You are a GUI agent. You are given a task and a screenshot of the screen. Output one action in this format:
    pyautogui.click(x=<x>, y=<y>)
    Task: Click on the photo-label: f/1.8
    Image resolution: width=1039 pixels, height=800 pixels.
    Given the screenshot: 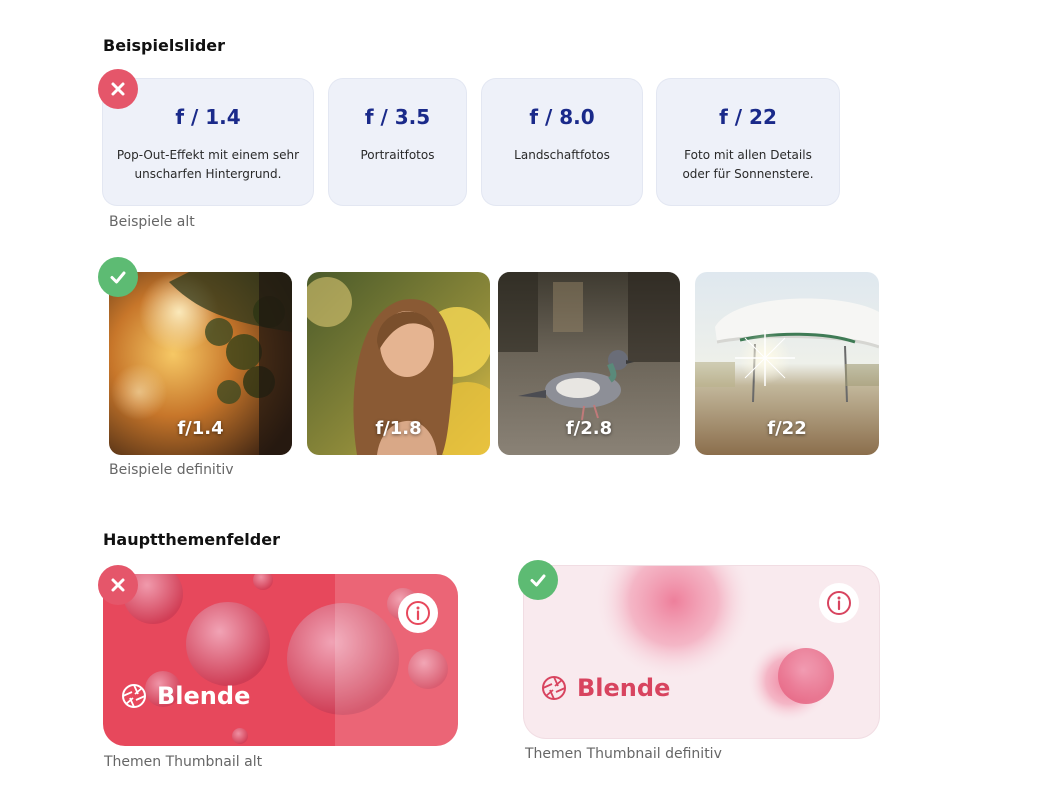 What is the action you would take?
    pyautogui.click(x=398, y=428)
    